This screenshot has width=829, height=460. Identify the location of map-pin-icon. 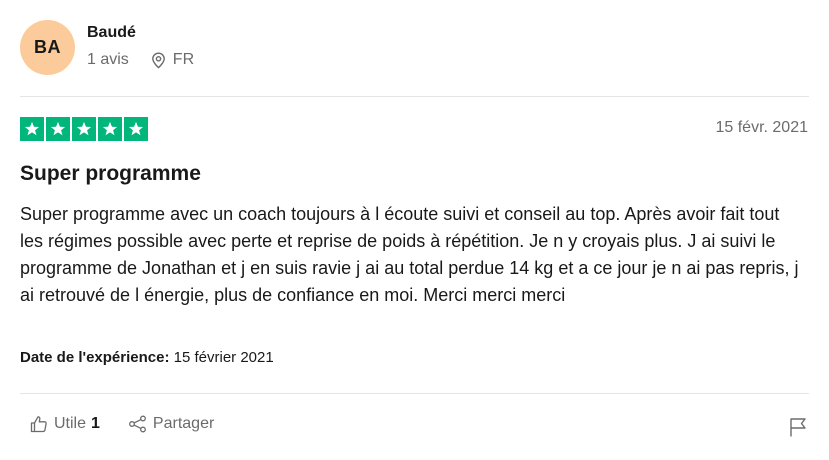
(158, 60).